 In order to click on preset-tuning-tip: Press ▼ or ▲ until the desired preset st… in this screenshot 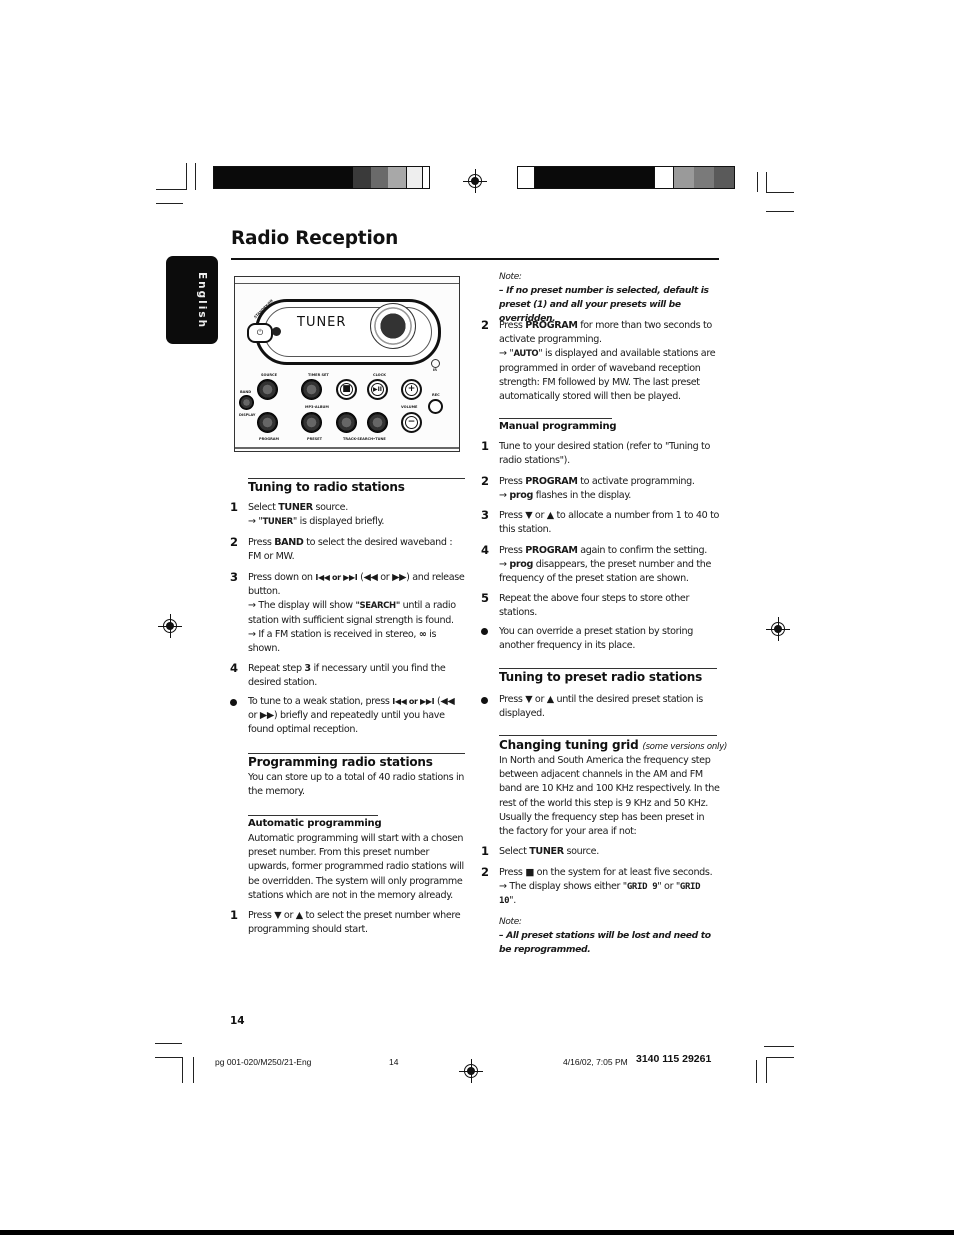, I will do `click(601, 707)`.